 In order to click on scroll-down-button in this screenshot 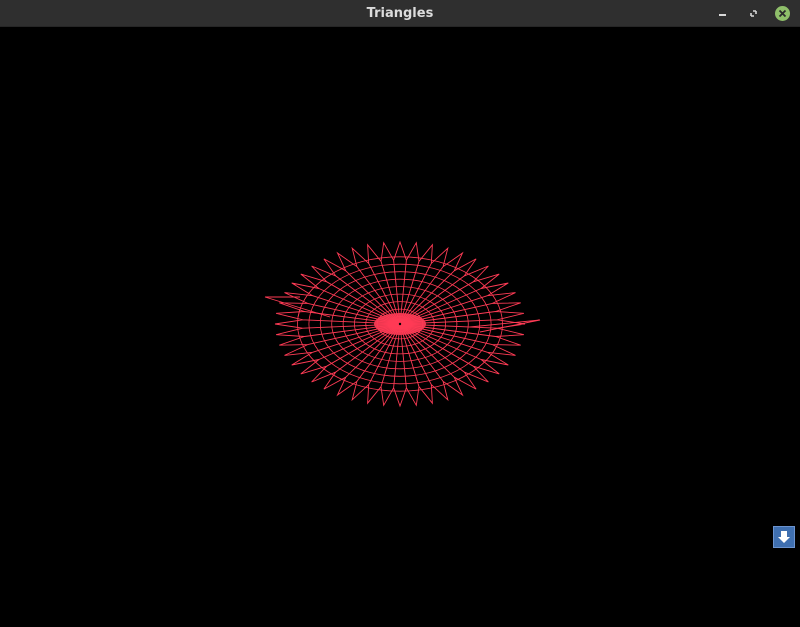, I will do `click(784, 537)`.